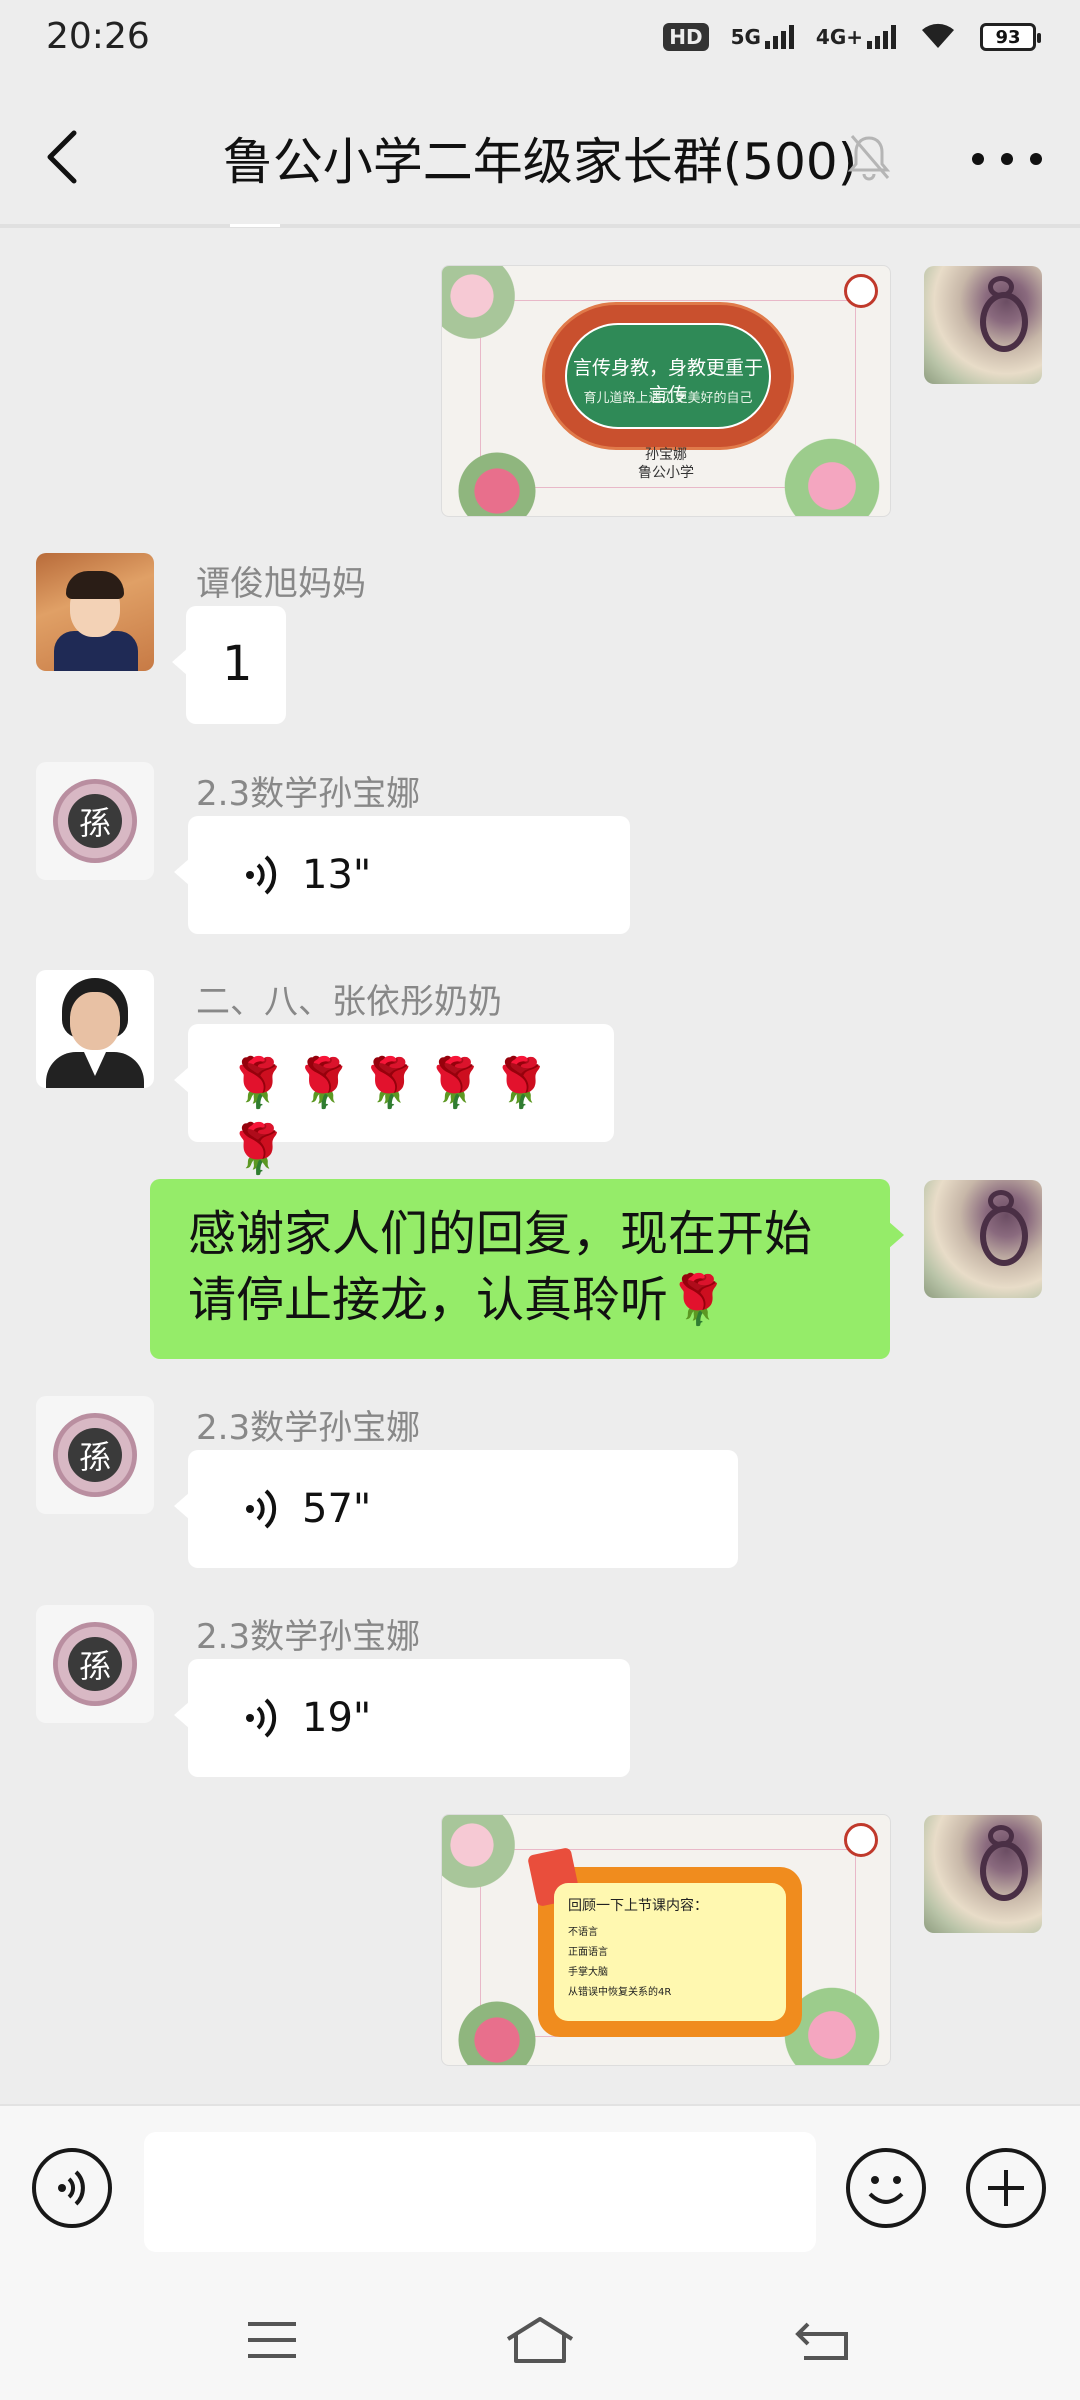 The width and height of the screenshot is (1080, 2400). I want to click on status-icons: HD 5G 4G+ 93, so click(852, 37).